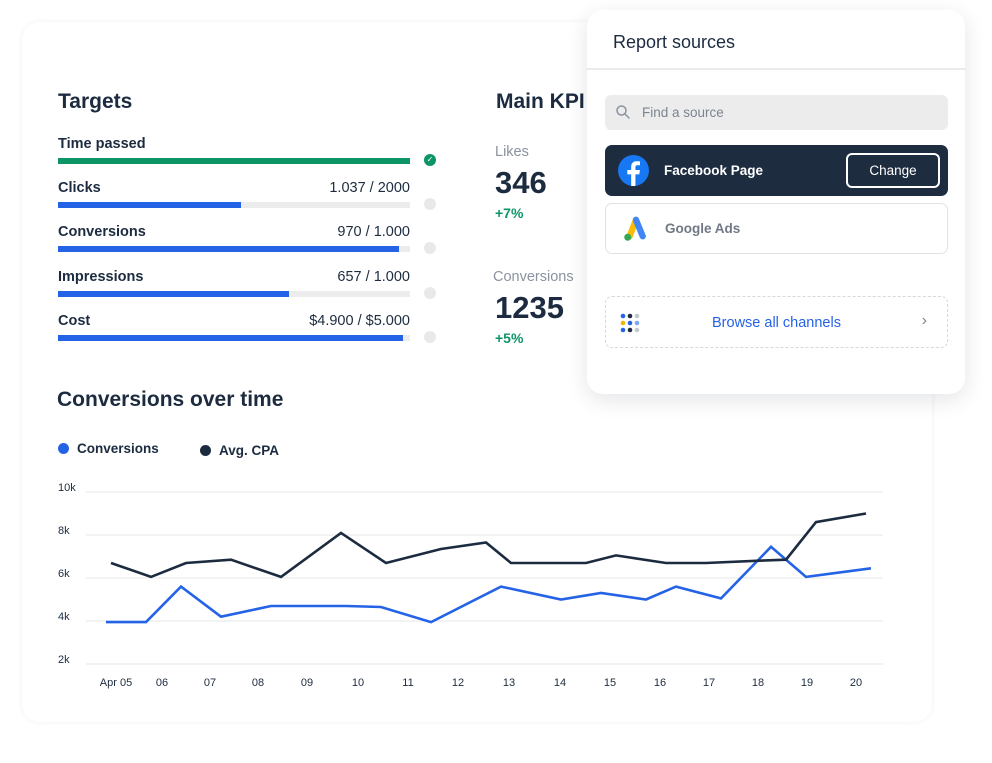  I want to click on x-tick-label: 11, so click(407, 683).